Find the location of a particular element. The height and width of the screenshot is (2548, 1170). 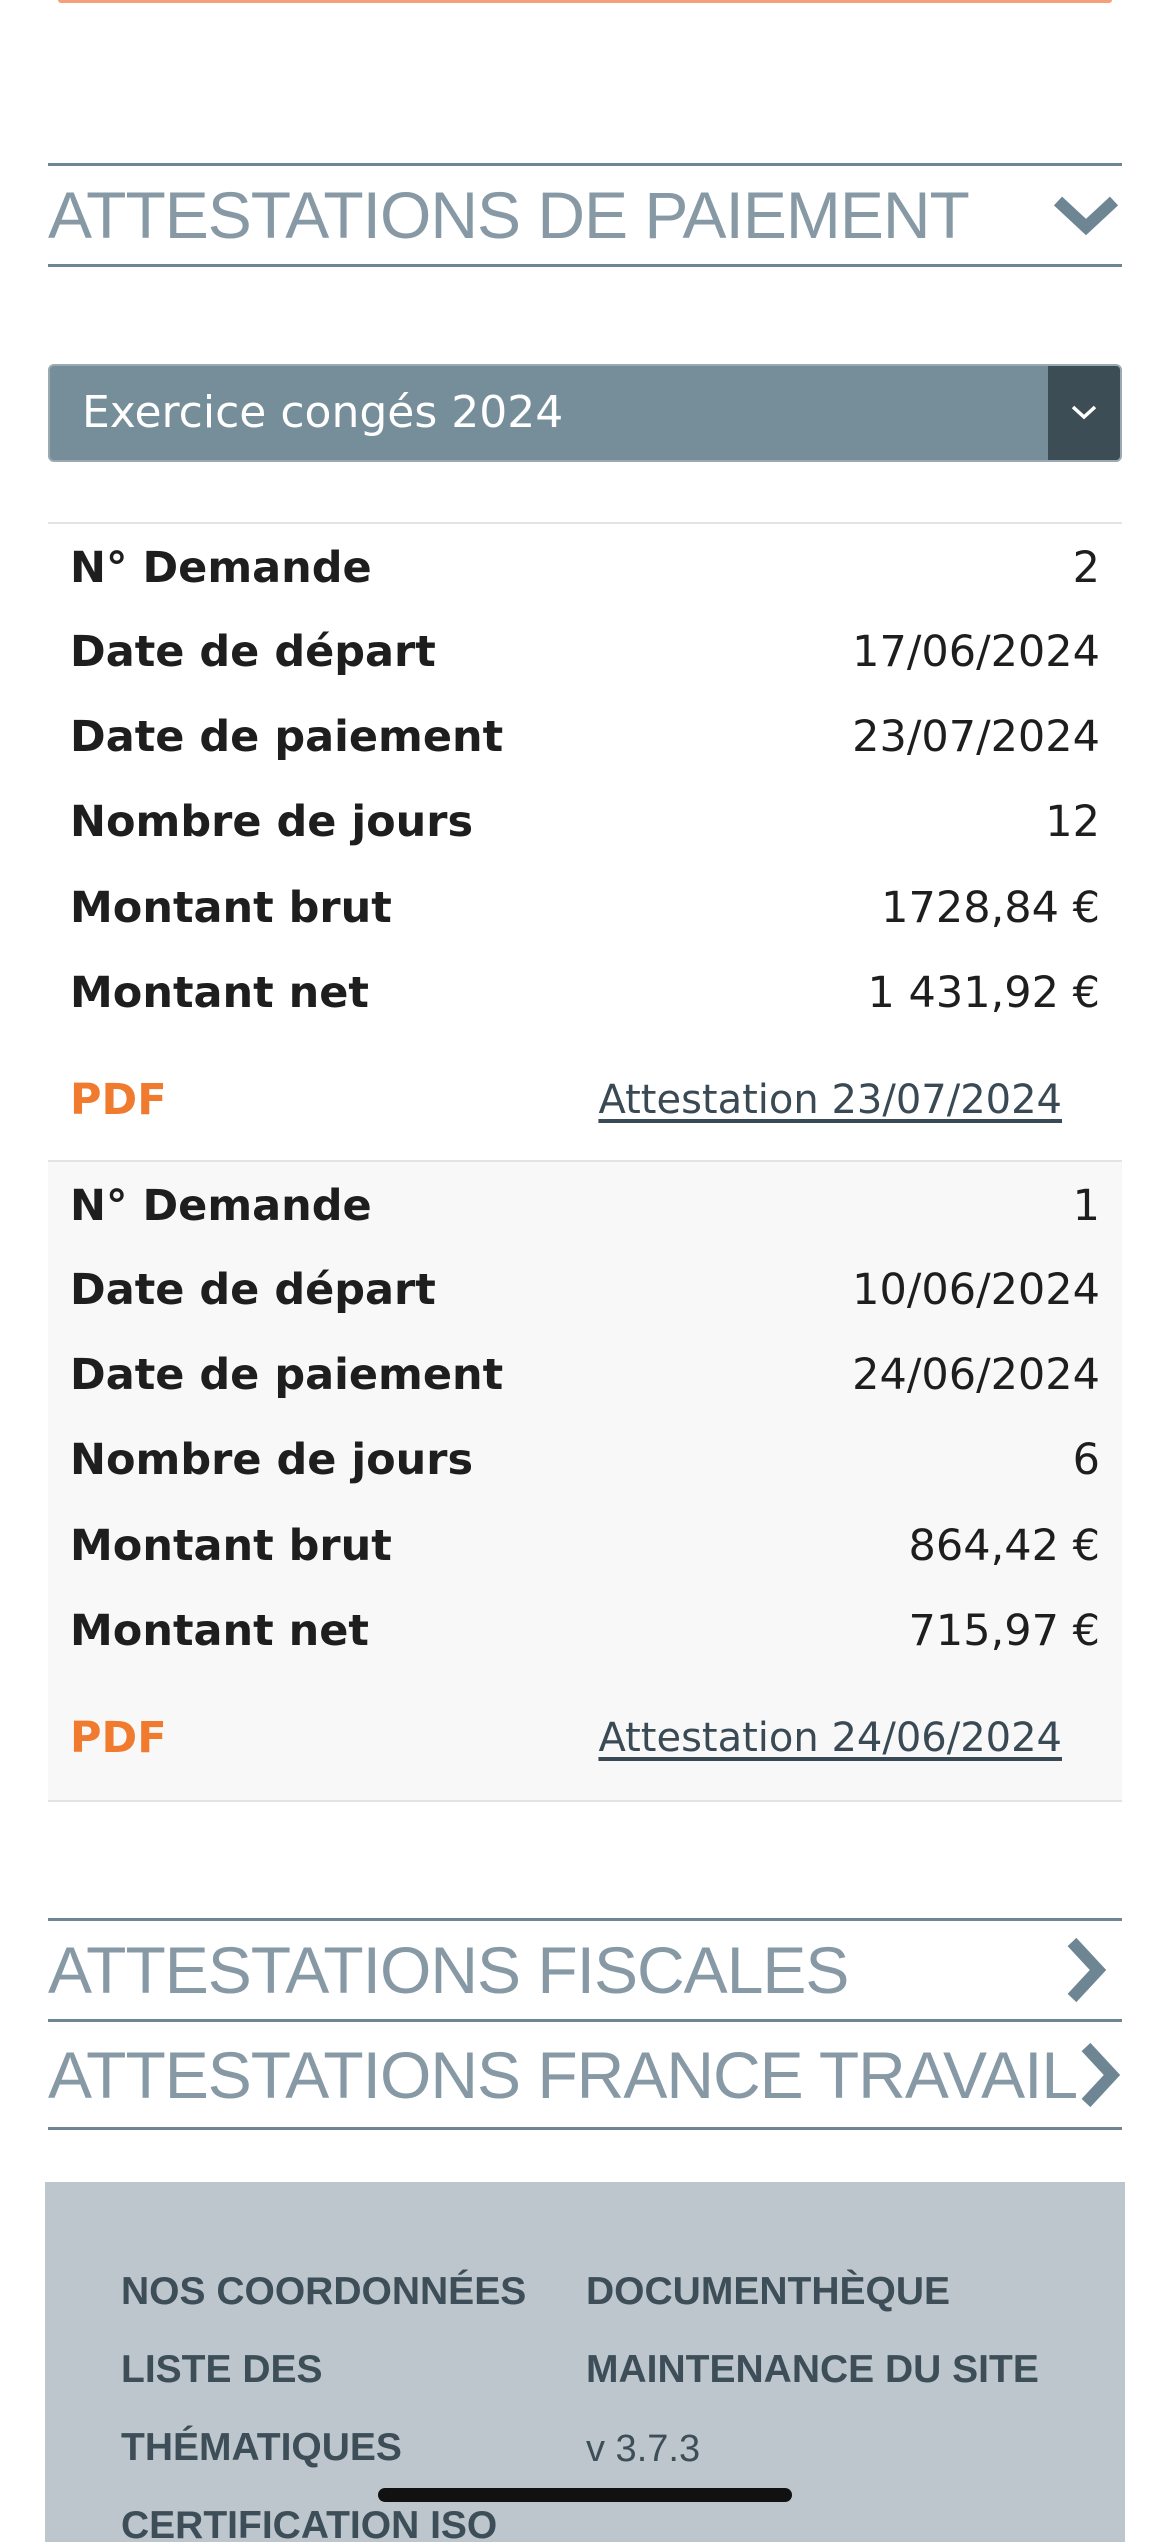

exercise-select-value: Exercice congés 2024 is located at coordinates (323, 412).